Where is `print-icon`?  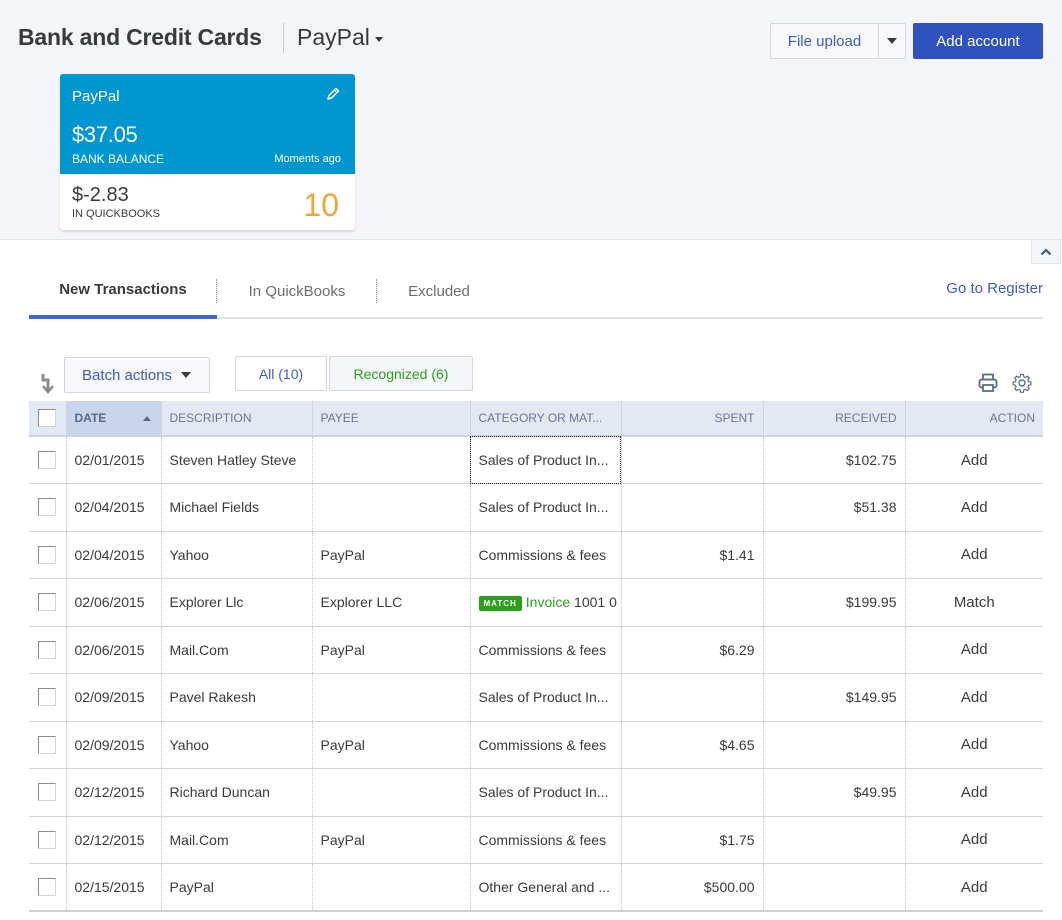 print-icon is located at coordinates (988, 383).